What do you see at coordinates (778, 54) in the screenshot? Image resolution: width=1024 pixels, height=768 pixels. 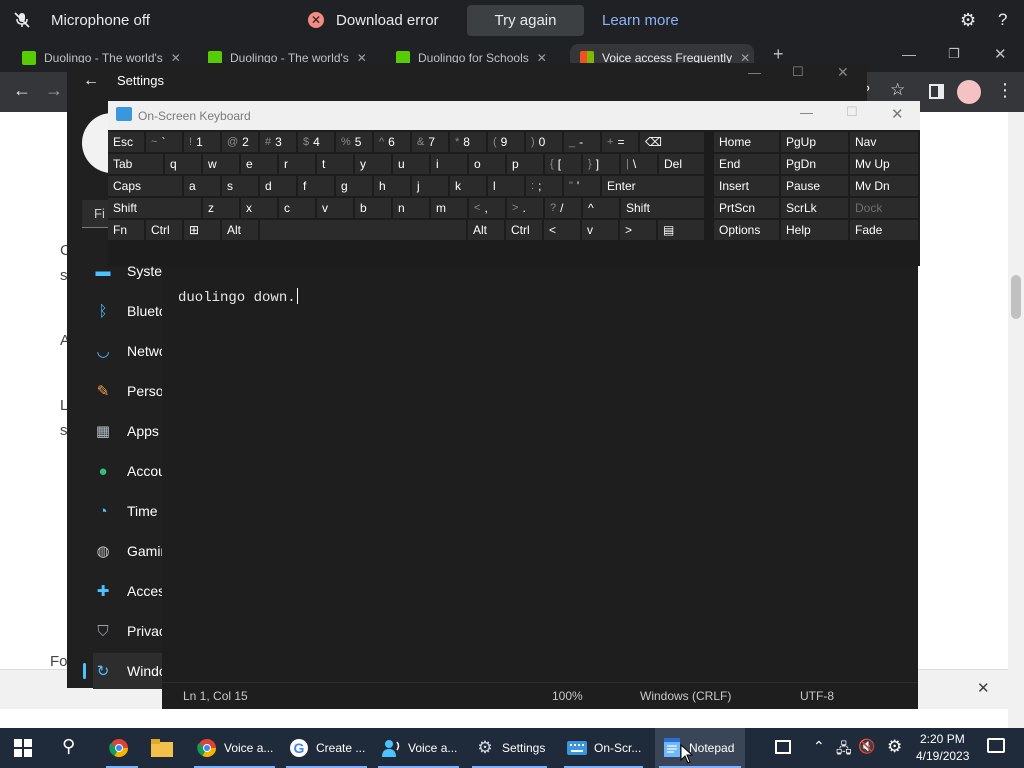 I see `new-tab-button: +` at bounding box center [778, 54].